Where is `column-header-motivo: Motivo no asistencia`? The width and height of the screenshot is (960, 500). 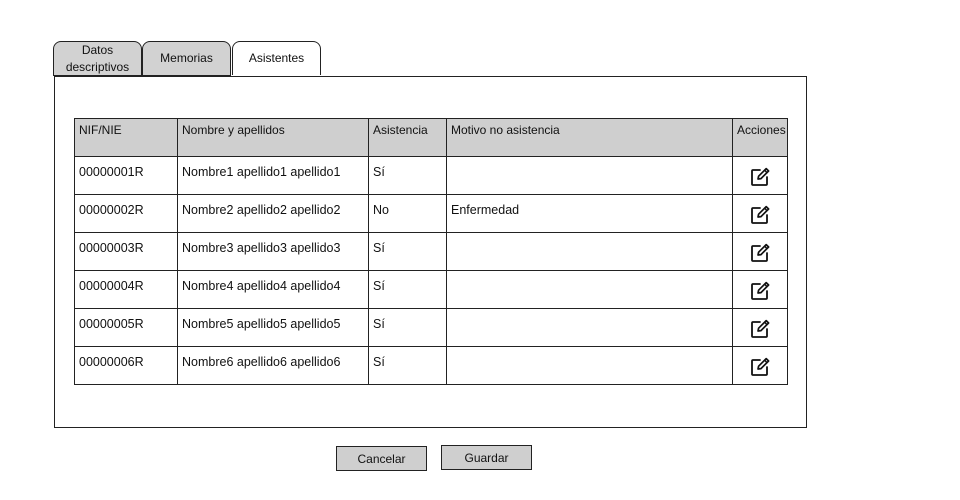
column-header-motivo: Motivo no asistencia is located at coordinates (589, 137).